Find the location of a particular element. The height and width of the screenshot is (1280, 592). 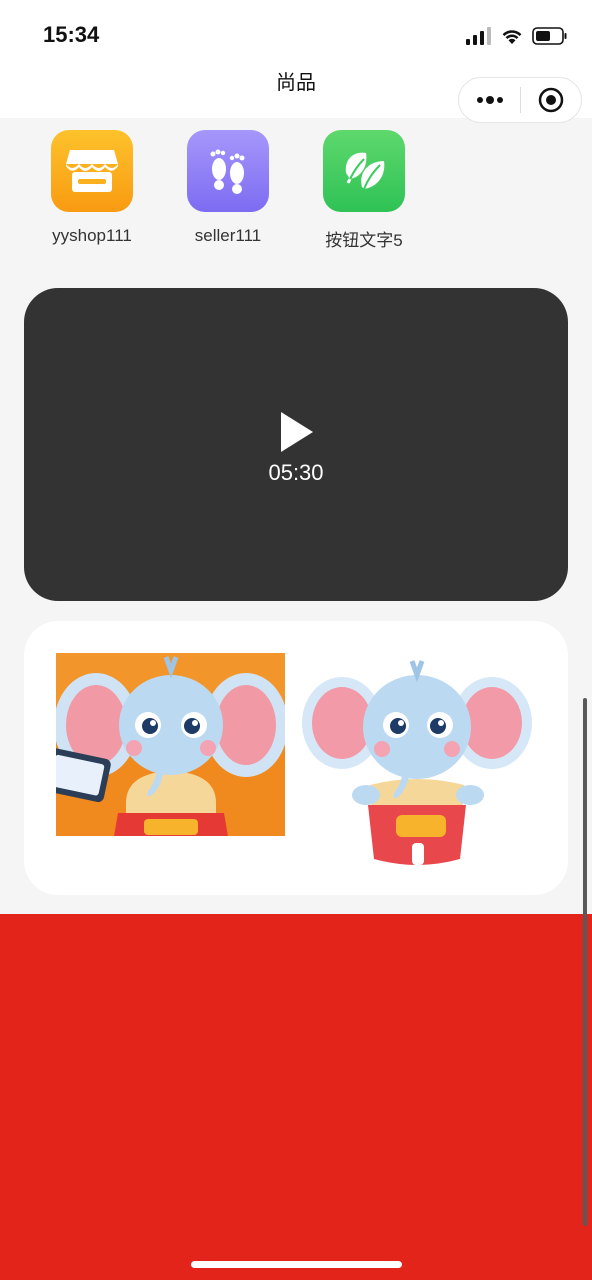

mini-program-capsule is located at coordinates (520, 100).